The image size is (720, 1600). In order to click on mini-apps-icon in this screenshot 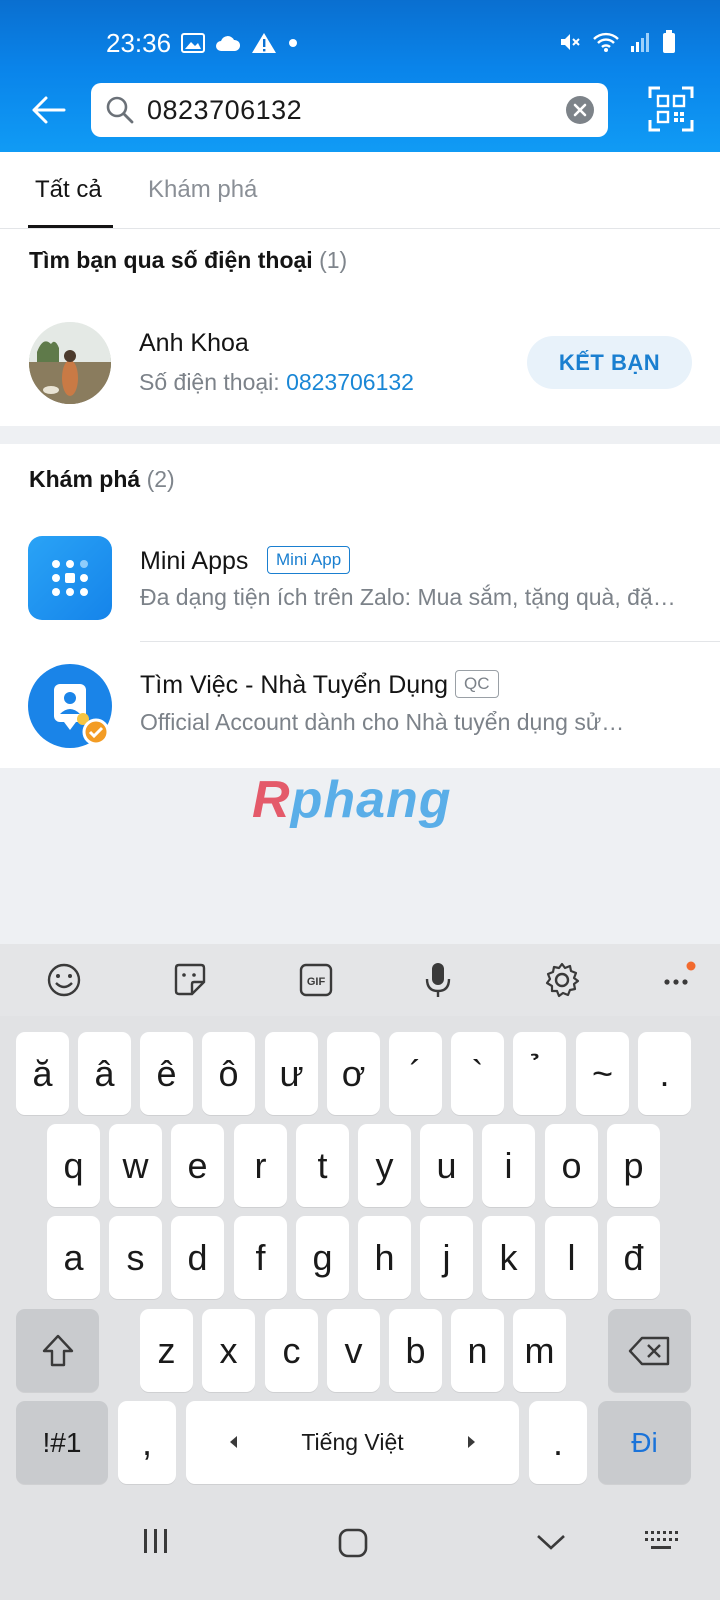, I will do `click(70, 578)`.